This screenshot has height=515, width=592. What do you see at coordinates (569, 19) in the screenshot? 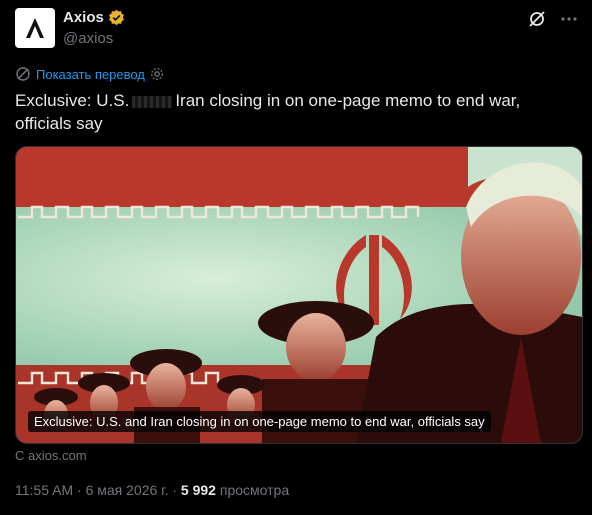
I see `more-icon` at bounding box center [569, 19].